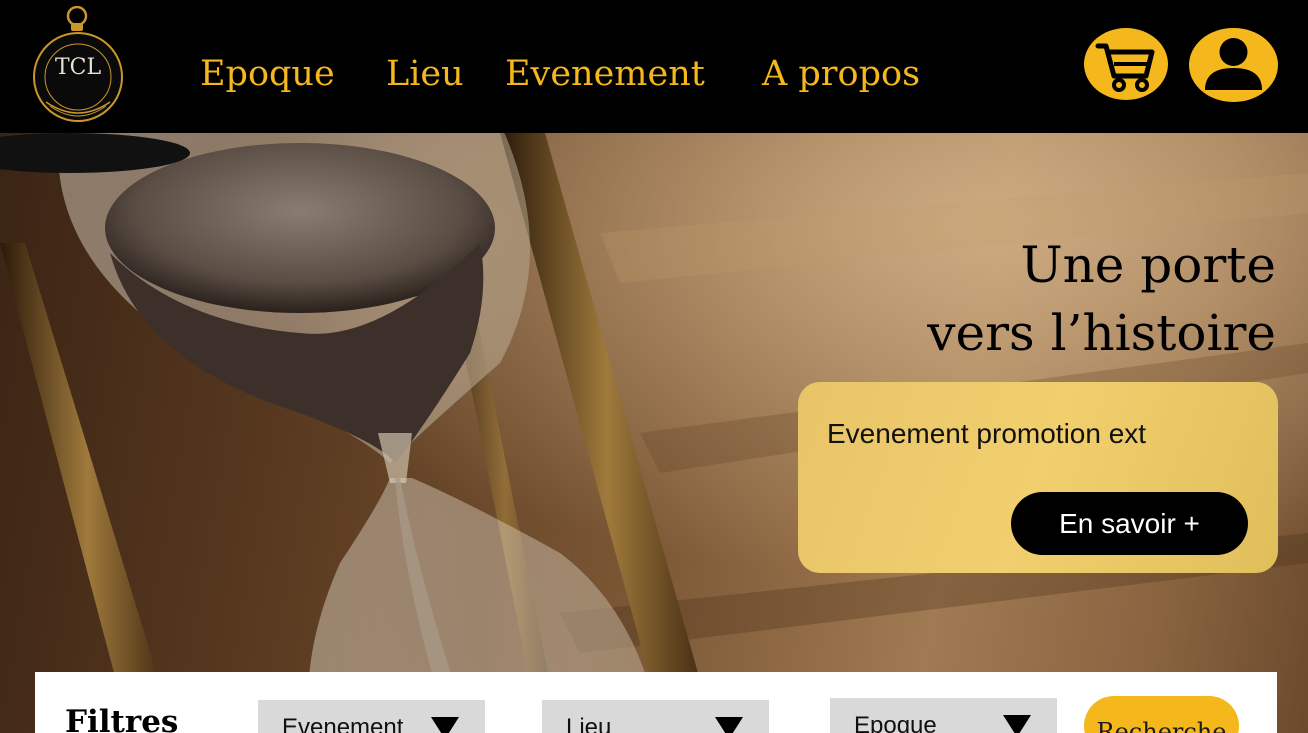  I want to click on shopping-cart-icon, so click(1125, 67).